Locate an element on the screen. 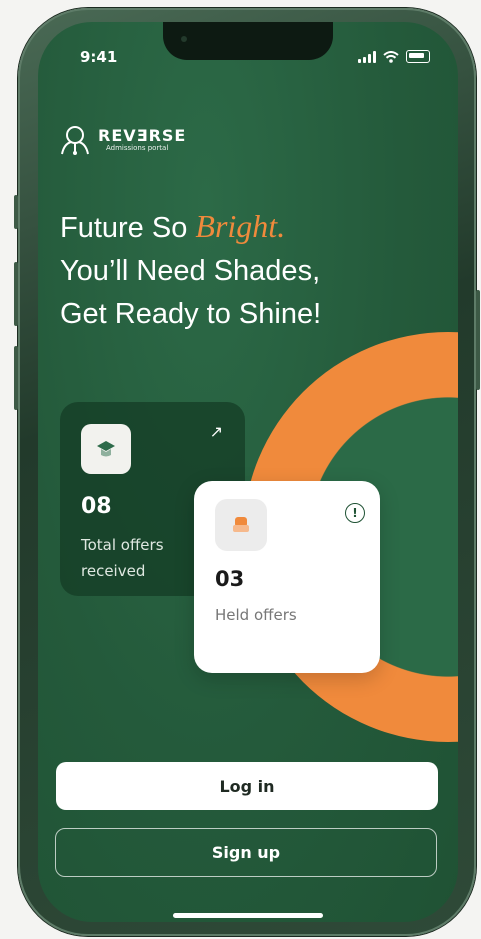 Image resolution: width=481 pixels, height=939 pixels. arrow-up-right-icon: ↗ is located at coordinates (216, 431).